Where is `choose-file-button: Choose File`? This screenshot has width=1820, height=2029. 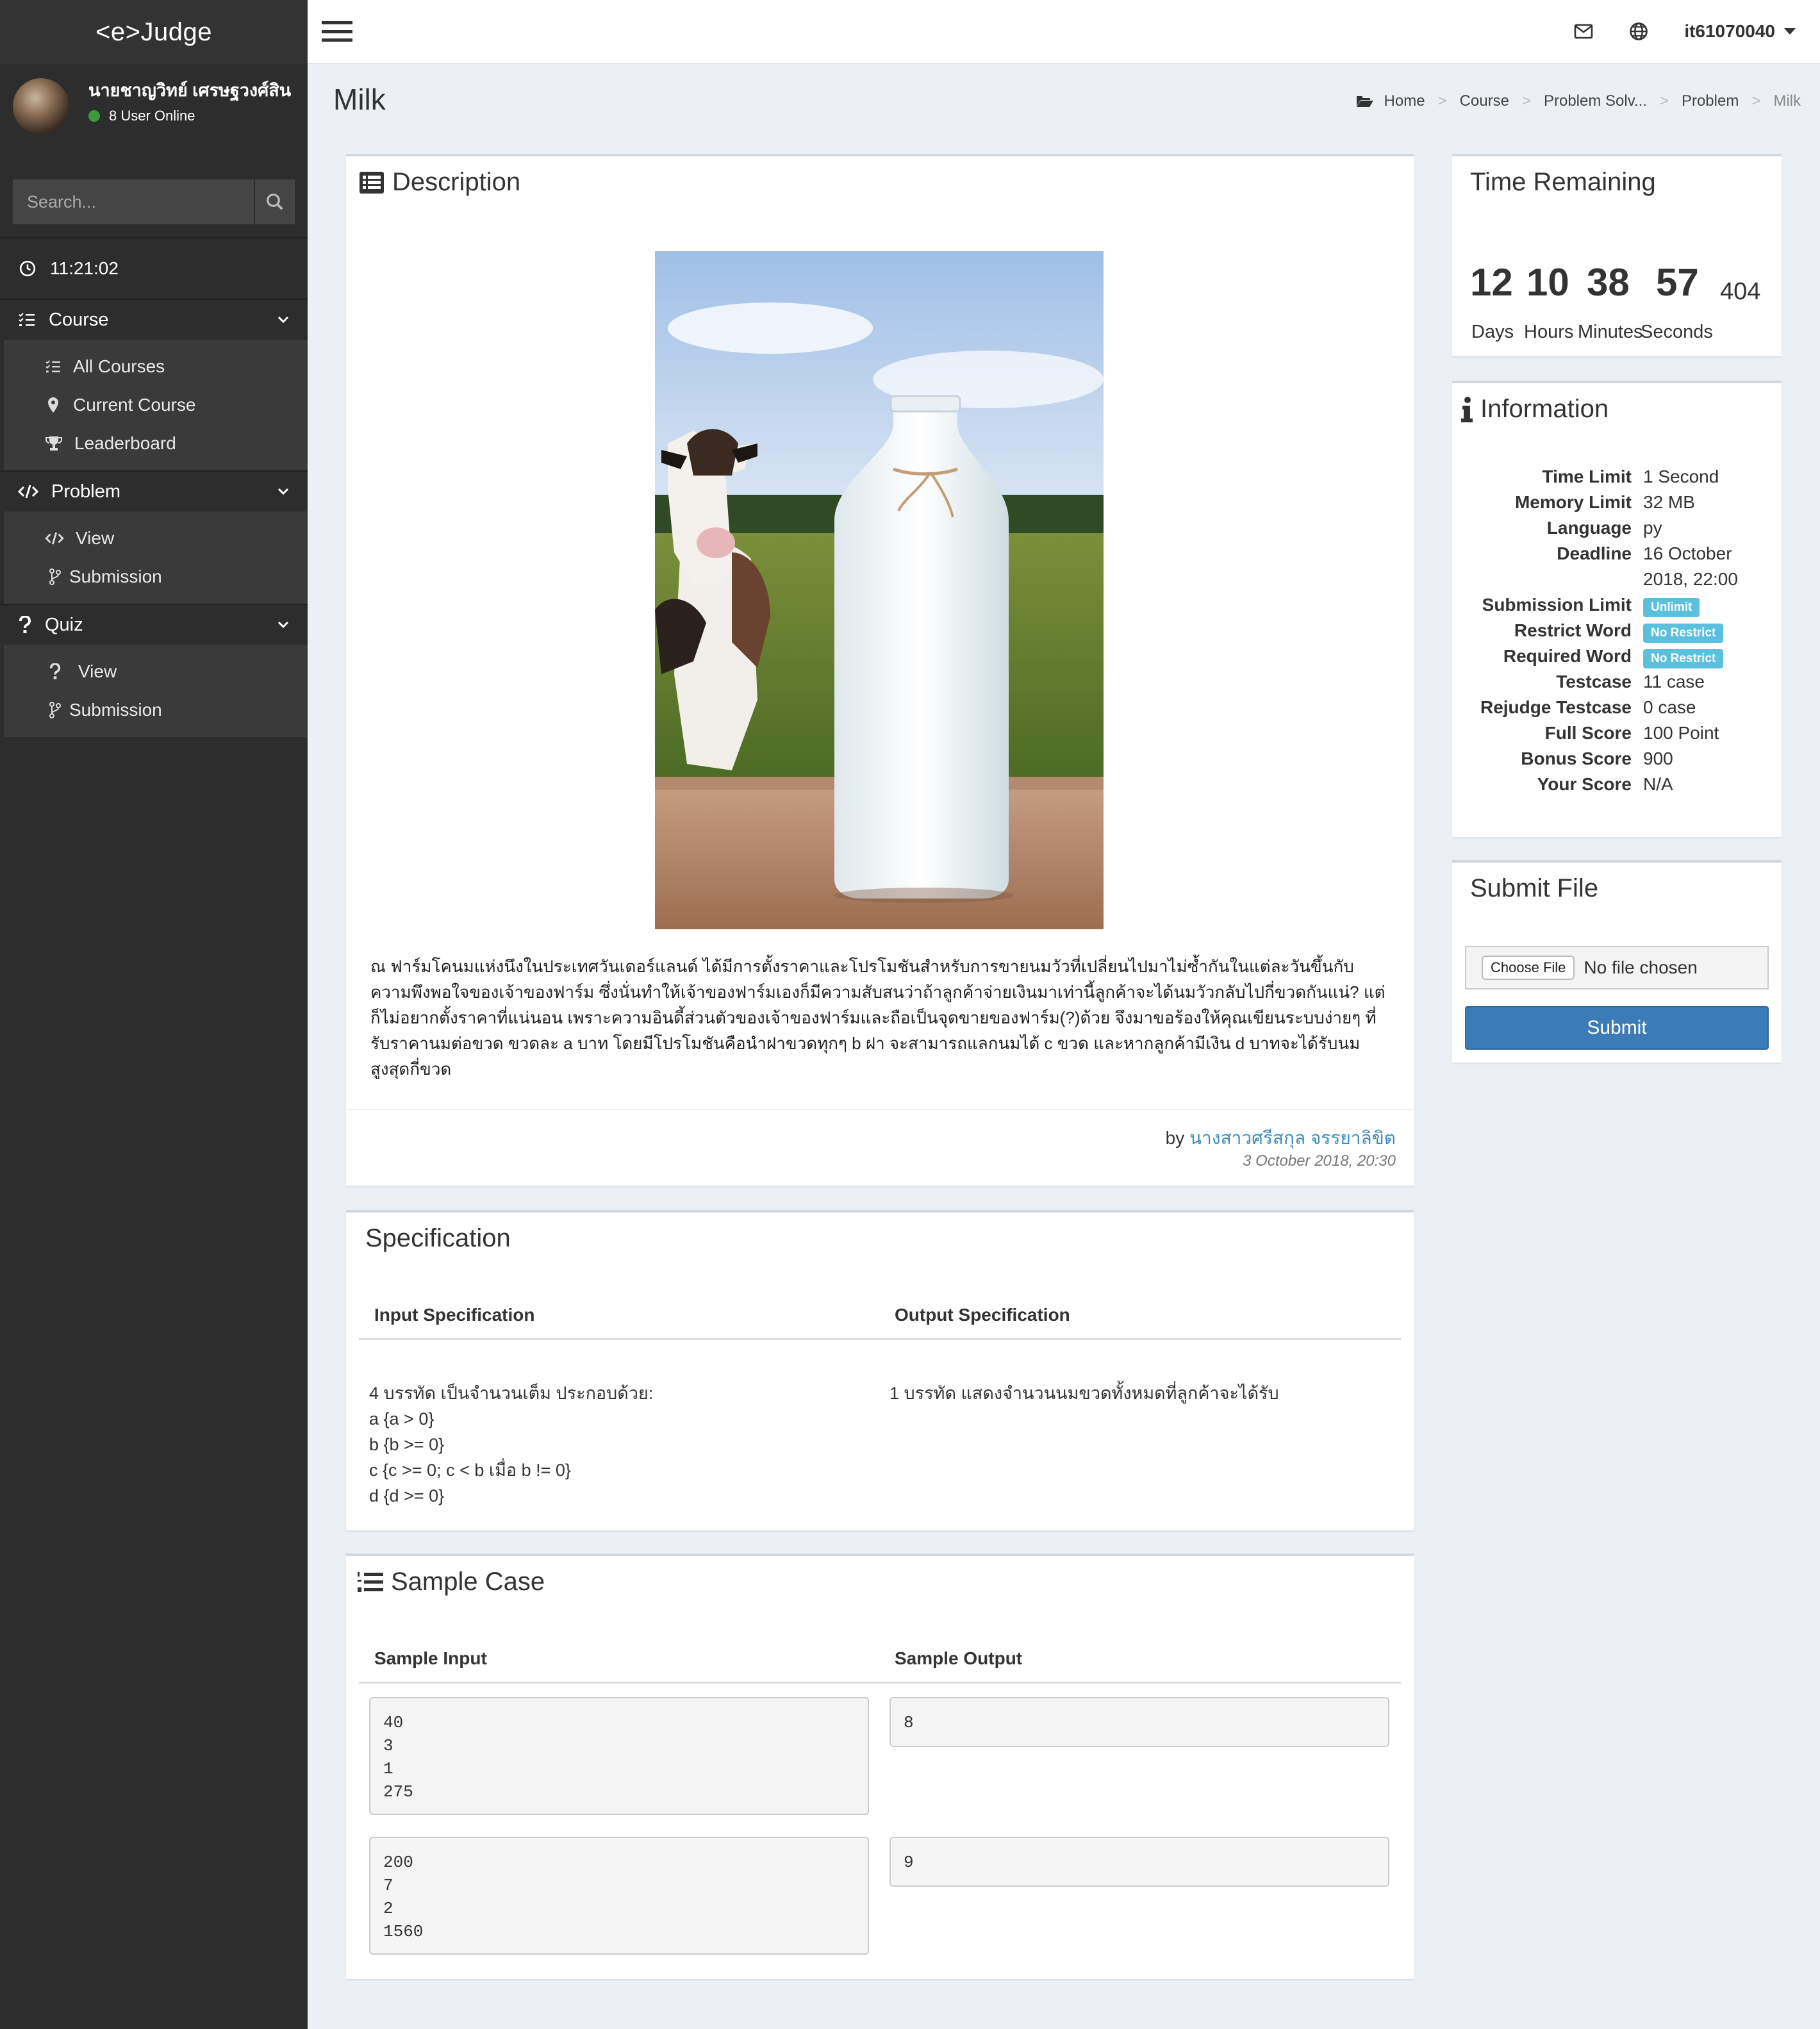 choose-file-button: Choose File is located at coordinates (1528, 968).